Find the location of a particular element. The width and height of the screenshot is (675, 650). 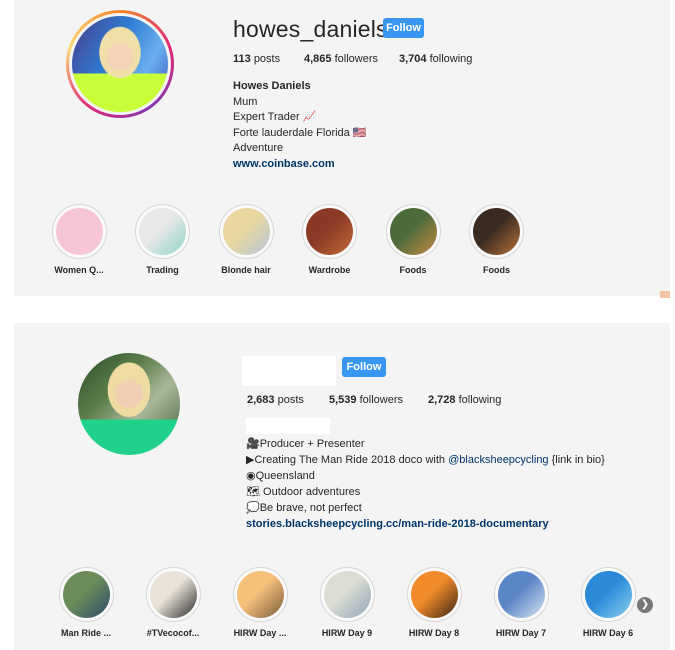

bio-line: 🎥Producer + Presenter is located at coordinates (305, 444).